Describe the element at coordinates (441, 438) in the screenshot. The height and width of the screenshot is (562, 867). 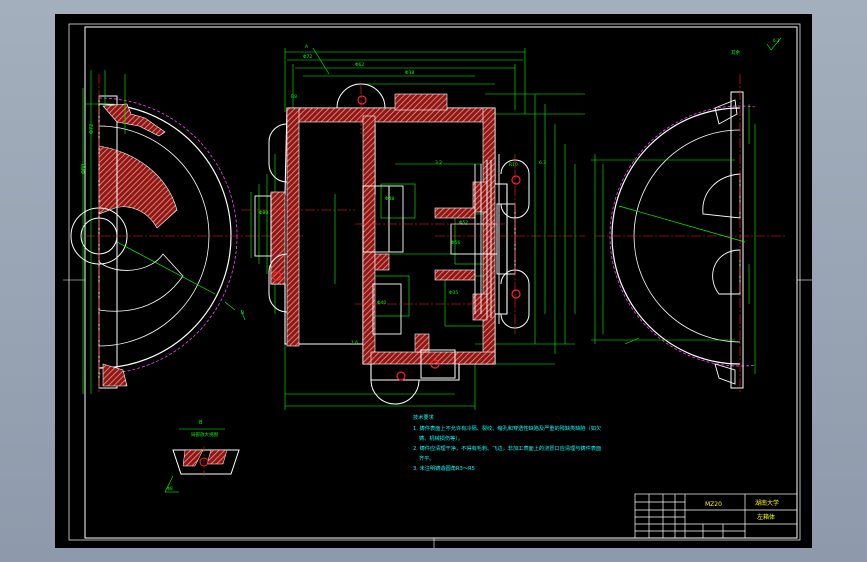
I see `svg-text: 铸、机械损伤等）。` at that location.